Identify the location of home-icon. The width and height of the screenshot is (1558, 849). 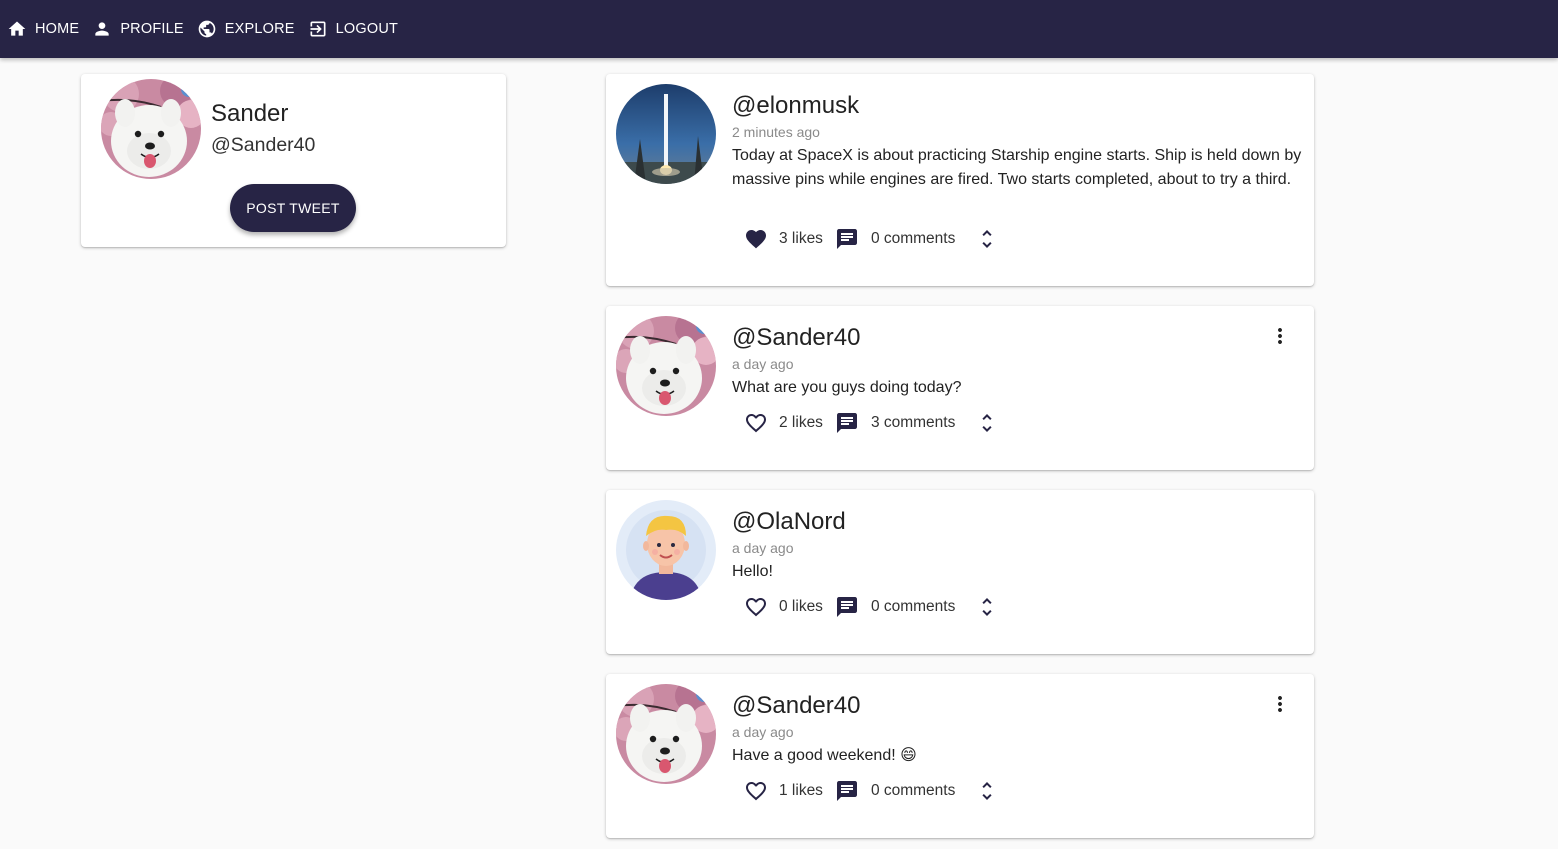
(17, 28).